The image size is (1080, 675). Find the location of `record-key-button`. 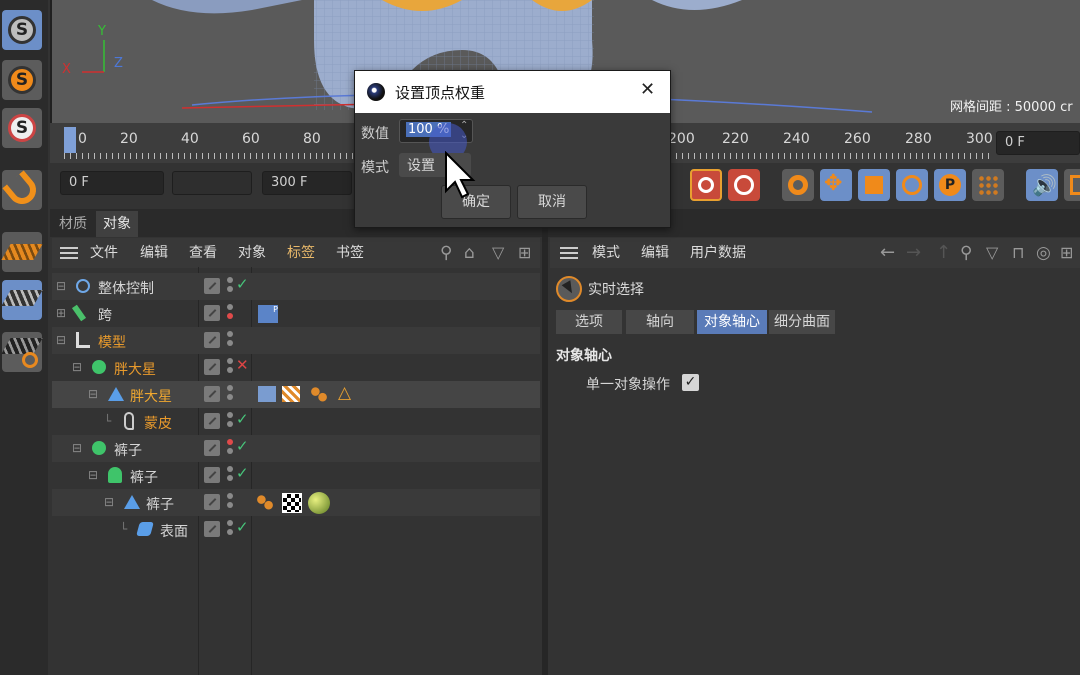

record-key-button is located at coordinates (706, 185).